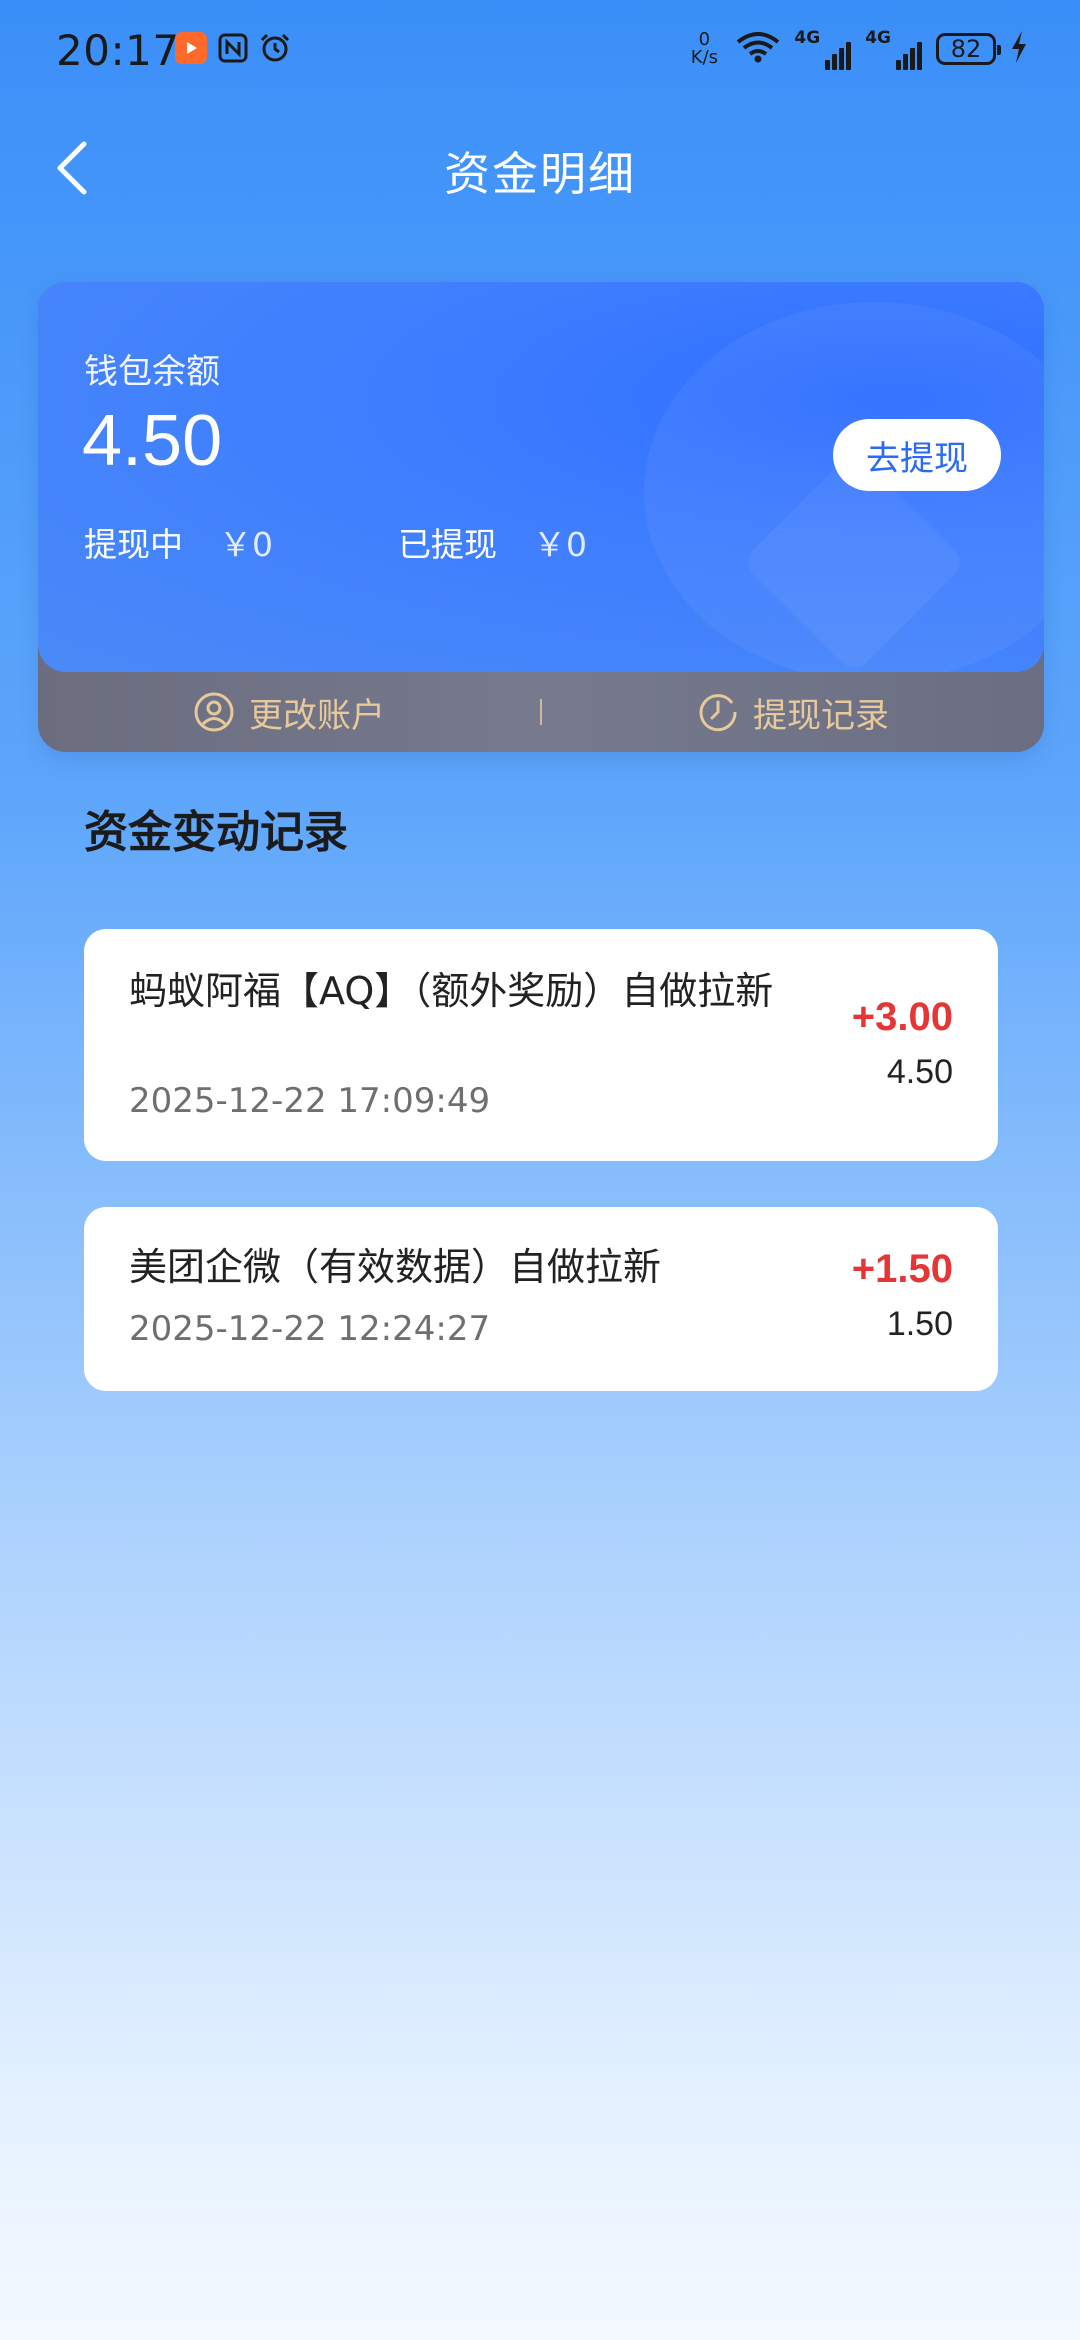 This screenshot has width=1080, height=2340. What do you see at coordinates (310, 1329) in the screenshot?
I see `record-date: 2025-12-22 12:24:27` at bounding box center [310, 1329].